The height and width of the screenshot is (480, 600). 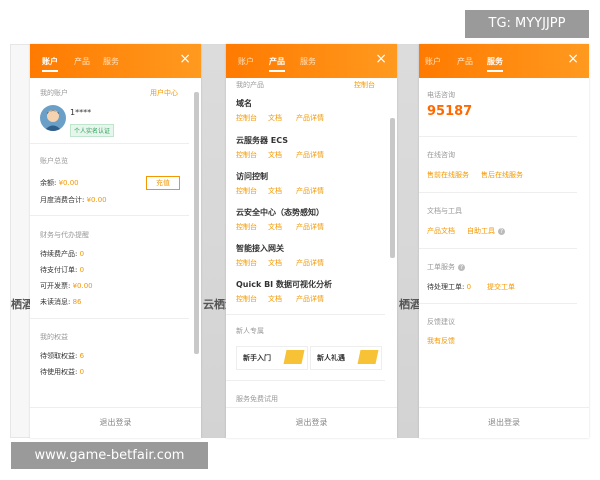 I want to click on invoice-row: 可开发票: ¥0.00, so click(x=66, y=286).